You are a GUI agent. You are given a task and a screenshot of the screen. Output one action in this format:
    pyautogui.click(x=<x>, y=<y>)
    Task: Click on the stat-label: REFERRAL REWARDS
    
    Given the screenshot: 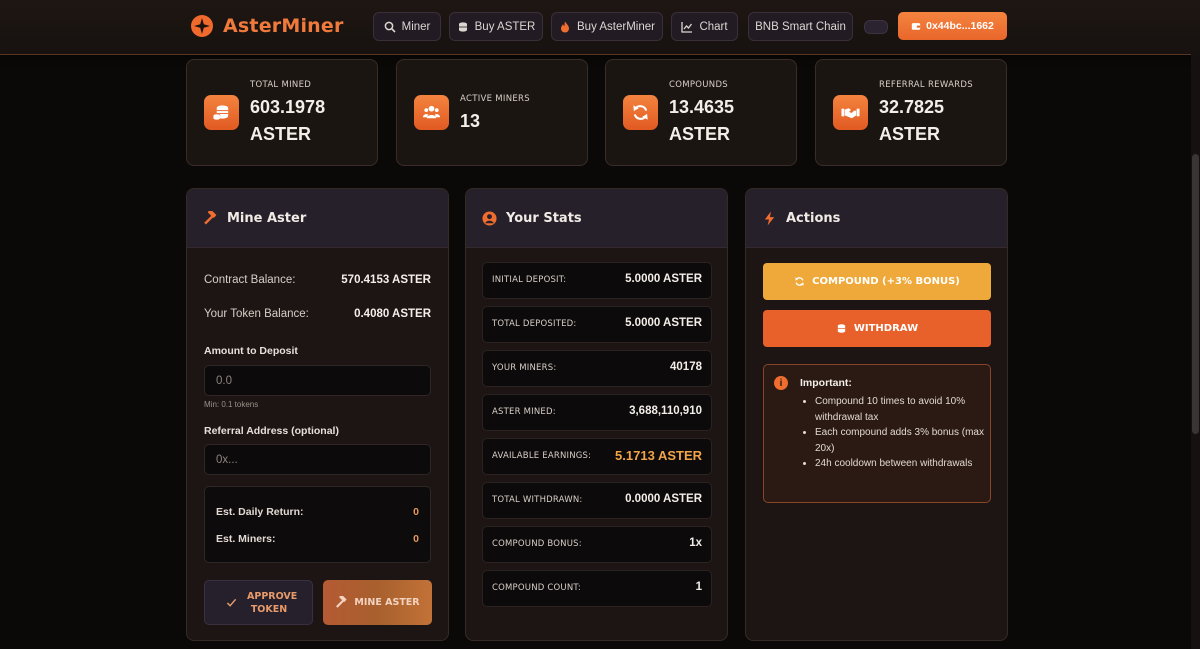 What is the action you would take?
    pyautogui.click(x=926, y=85)
    